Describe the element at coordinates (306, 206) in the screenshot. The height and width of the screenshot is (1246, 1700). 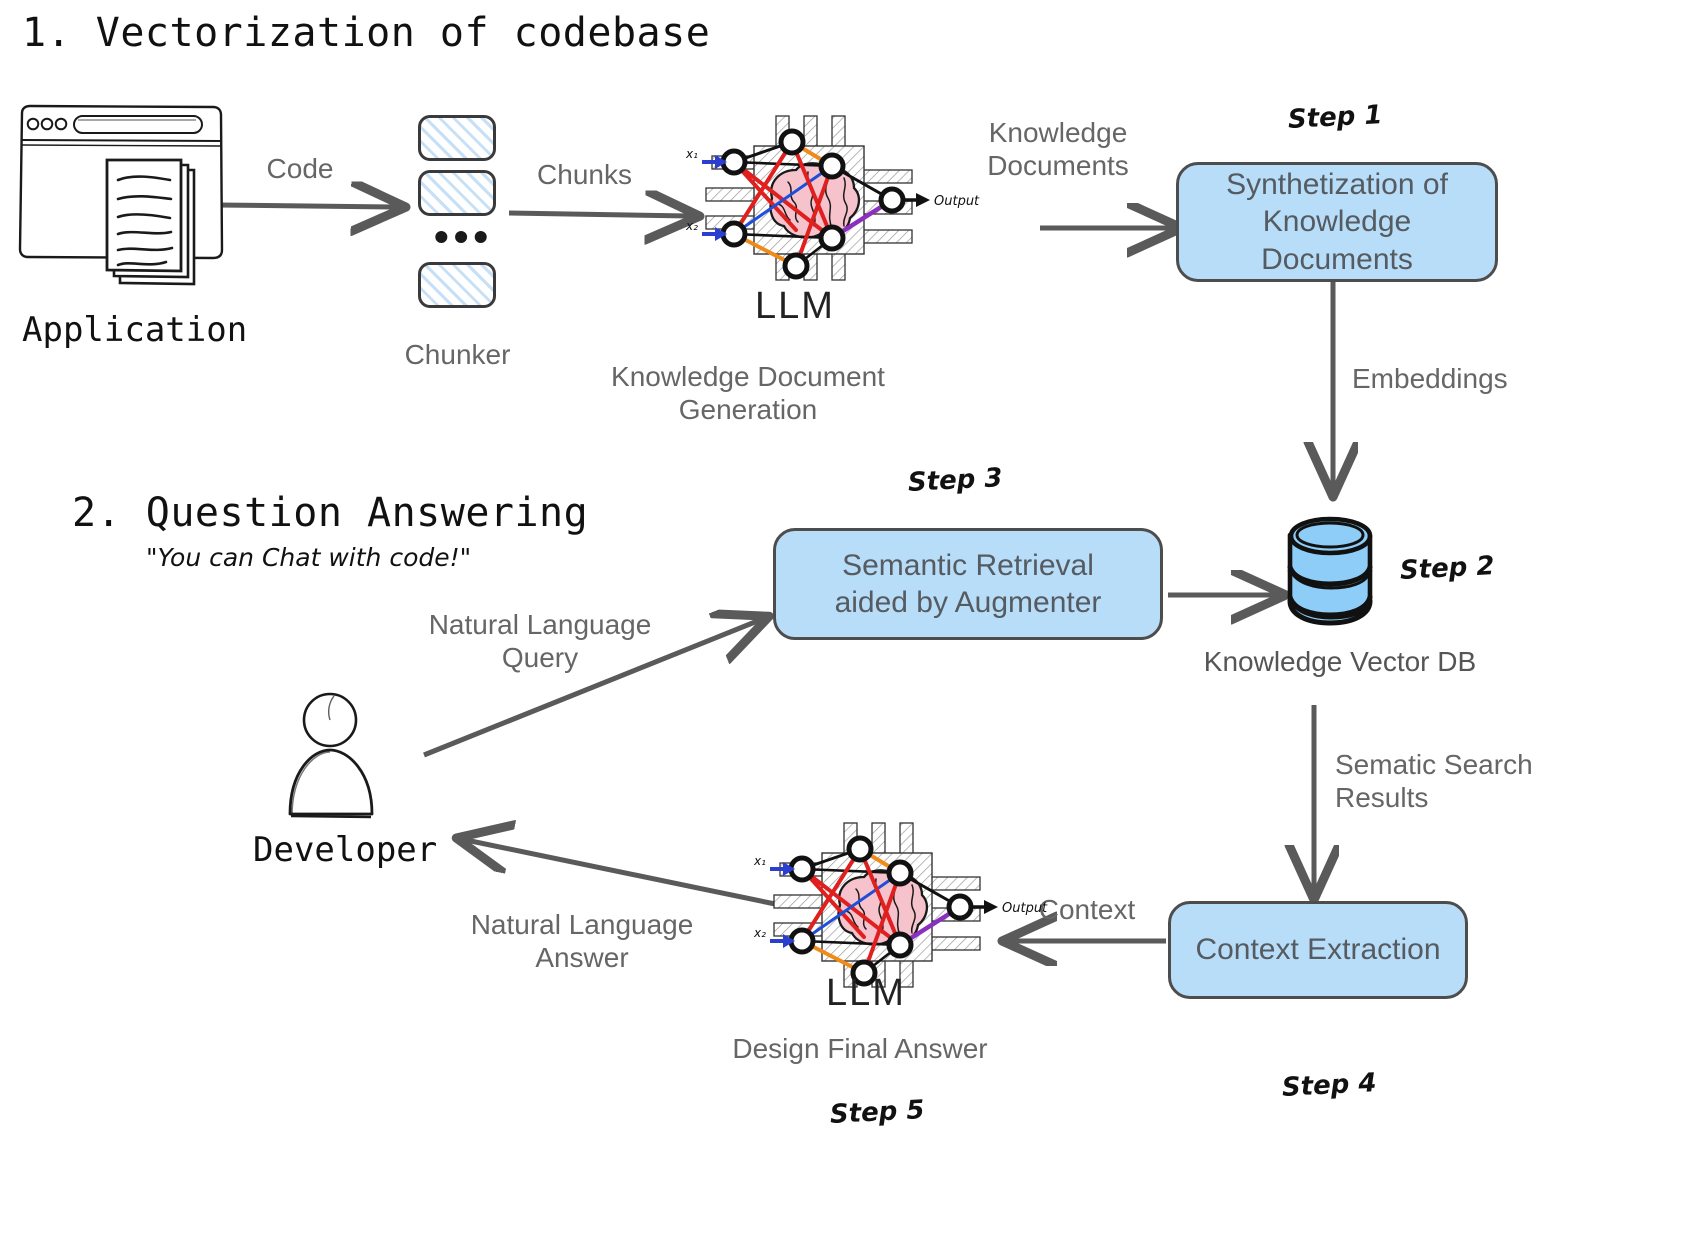
I see `arrow-code` at that location.